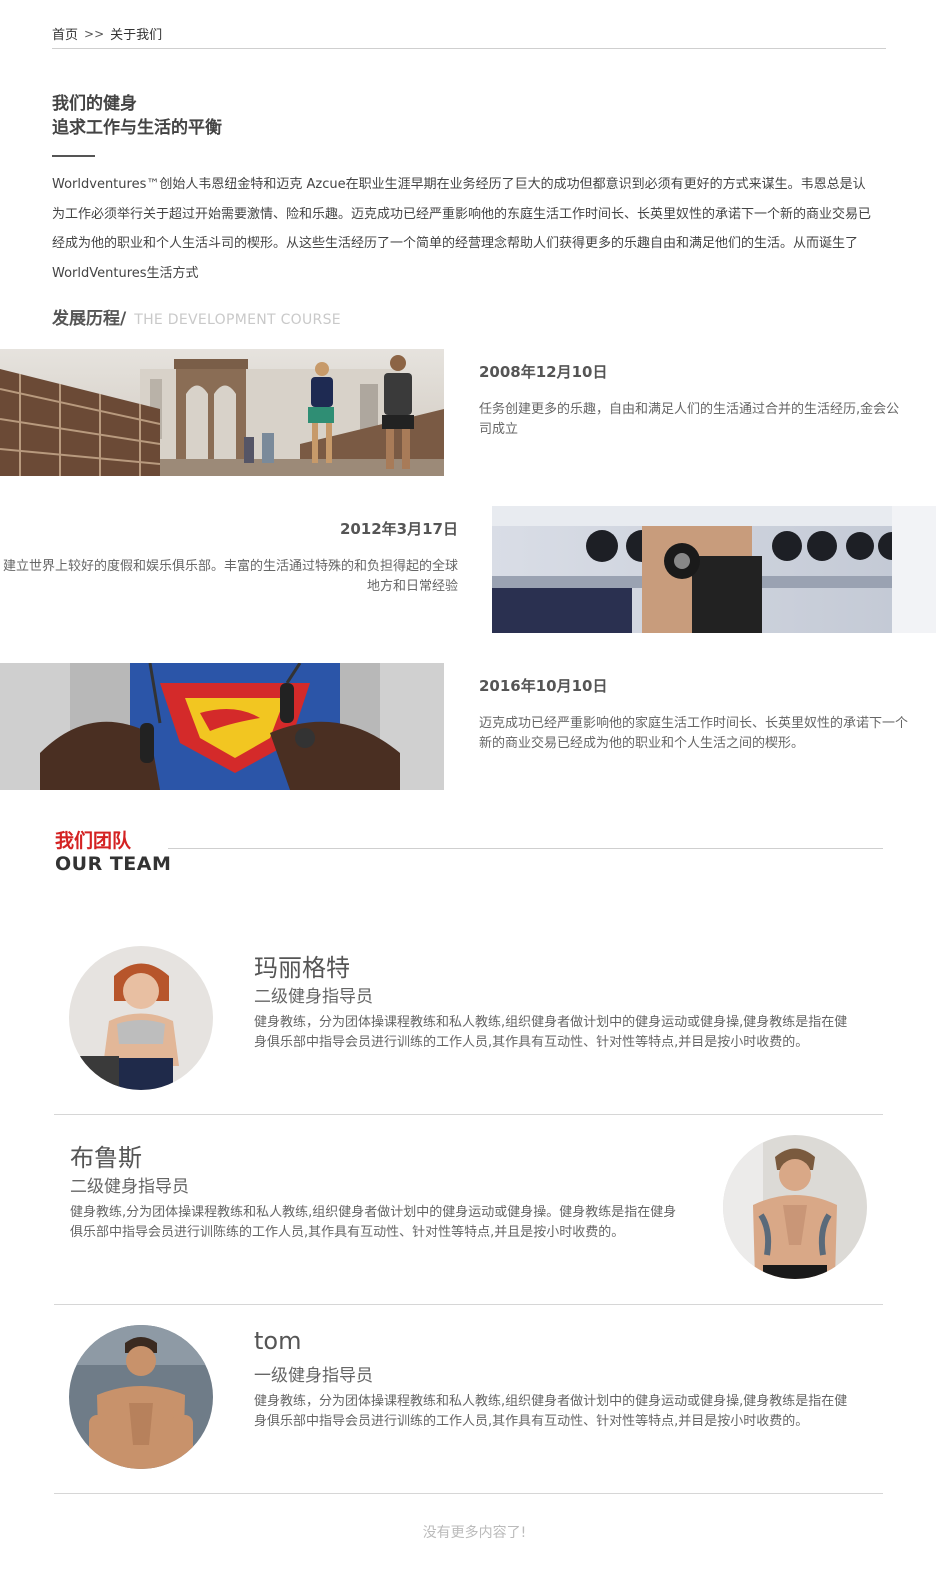  What do you see at coordinates (107, 34) in the screenshot?
I see `breadcrumb: 首页 >> 关于我们` at bounding box center [107, 34].